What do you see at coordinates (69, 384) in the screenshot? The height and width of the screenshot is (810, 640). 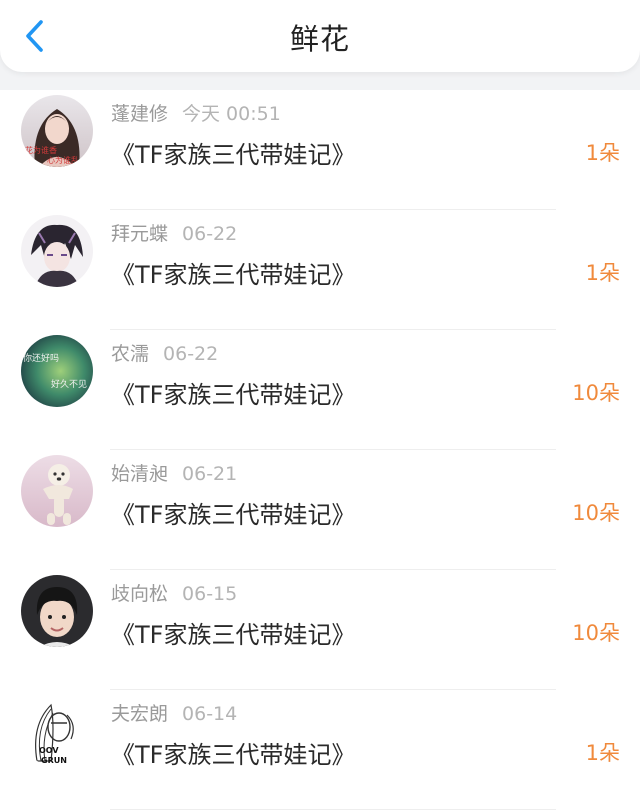 I see `avatar-caption: 好久不见` at bounding box center [69, 384].